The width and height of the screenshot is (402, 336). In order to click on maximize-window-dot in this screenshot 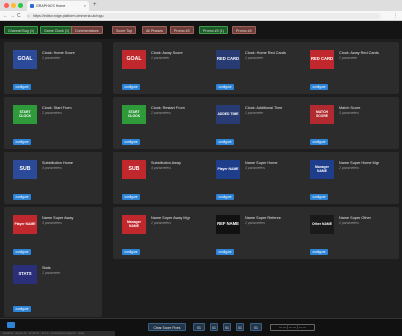, I will do `click(20, 5)`.